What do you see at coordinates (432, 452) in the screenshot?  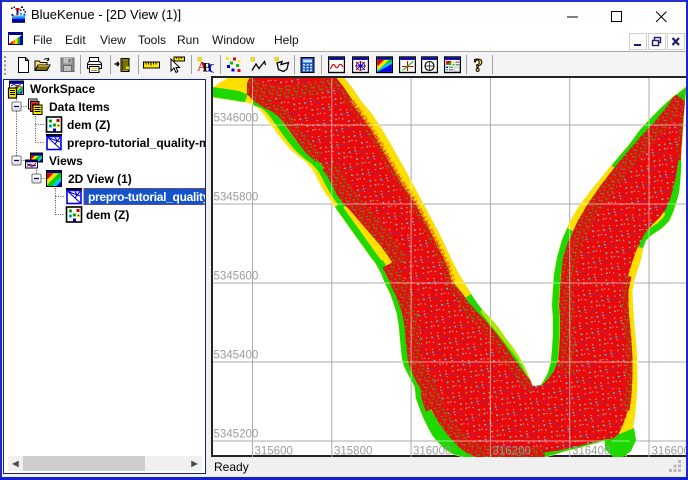 I see `svg-text: 316000` at bounding box center [432, 452].